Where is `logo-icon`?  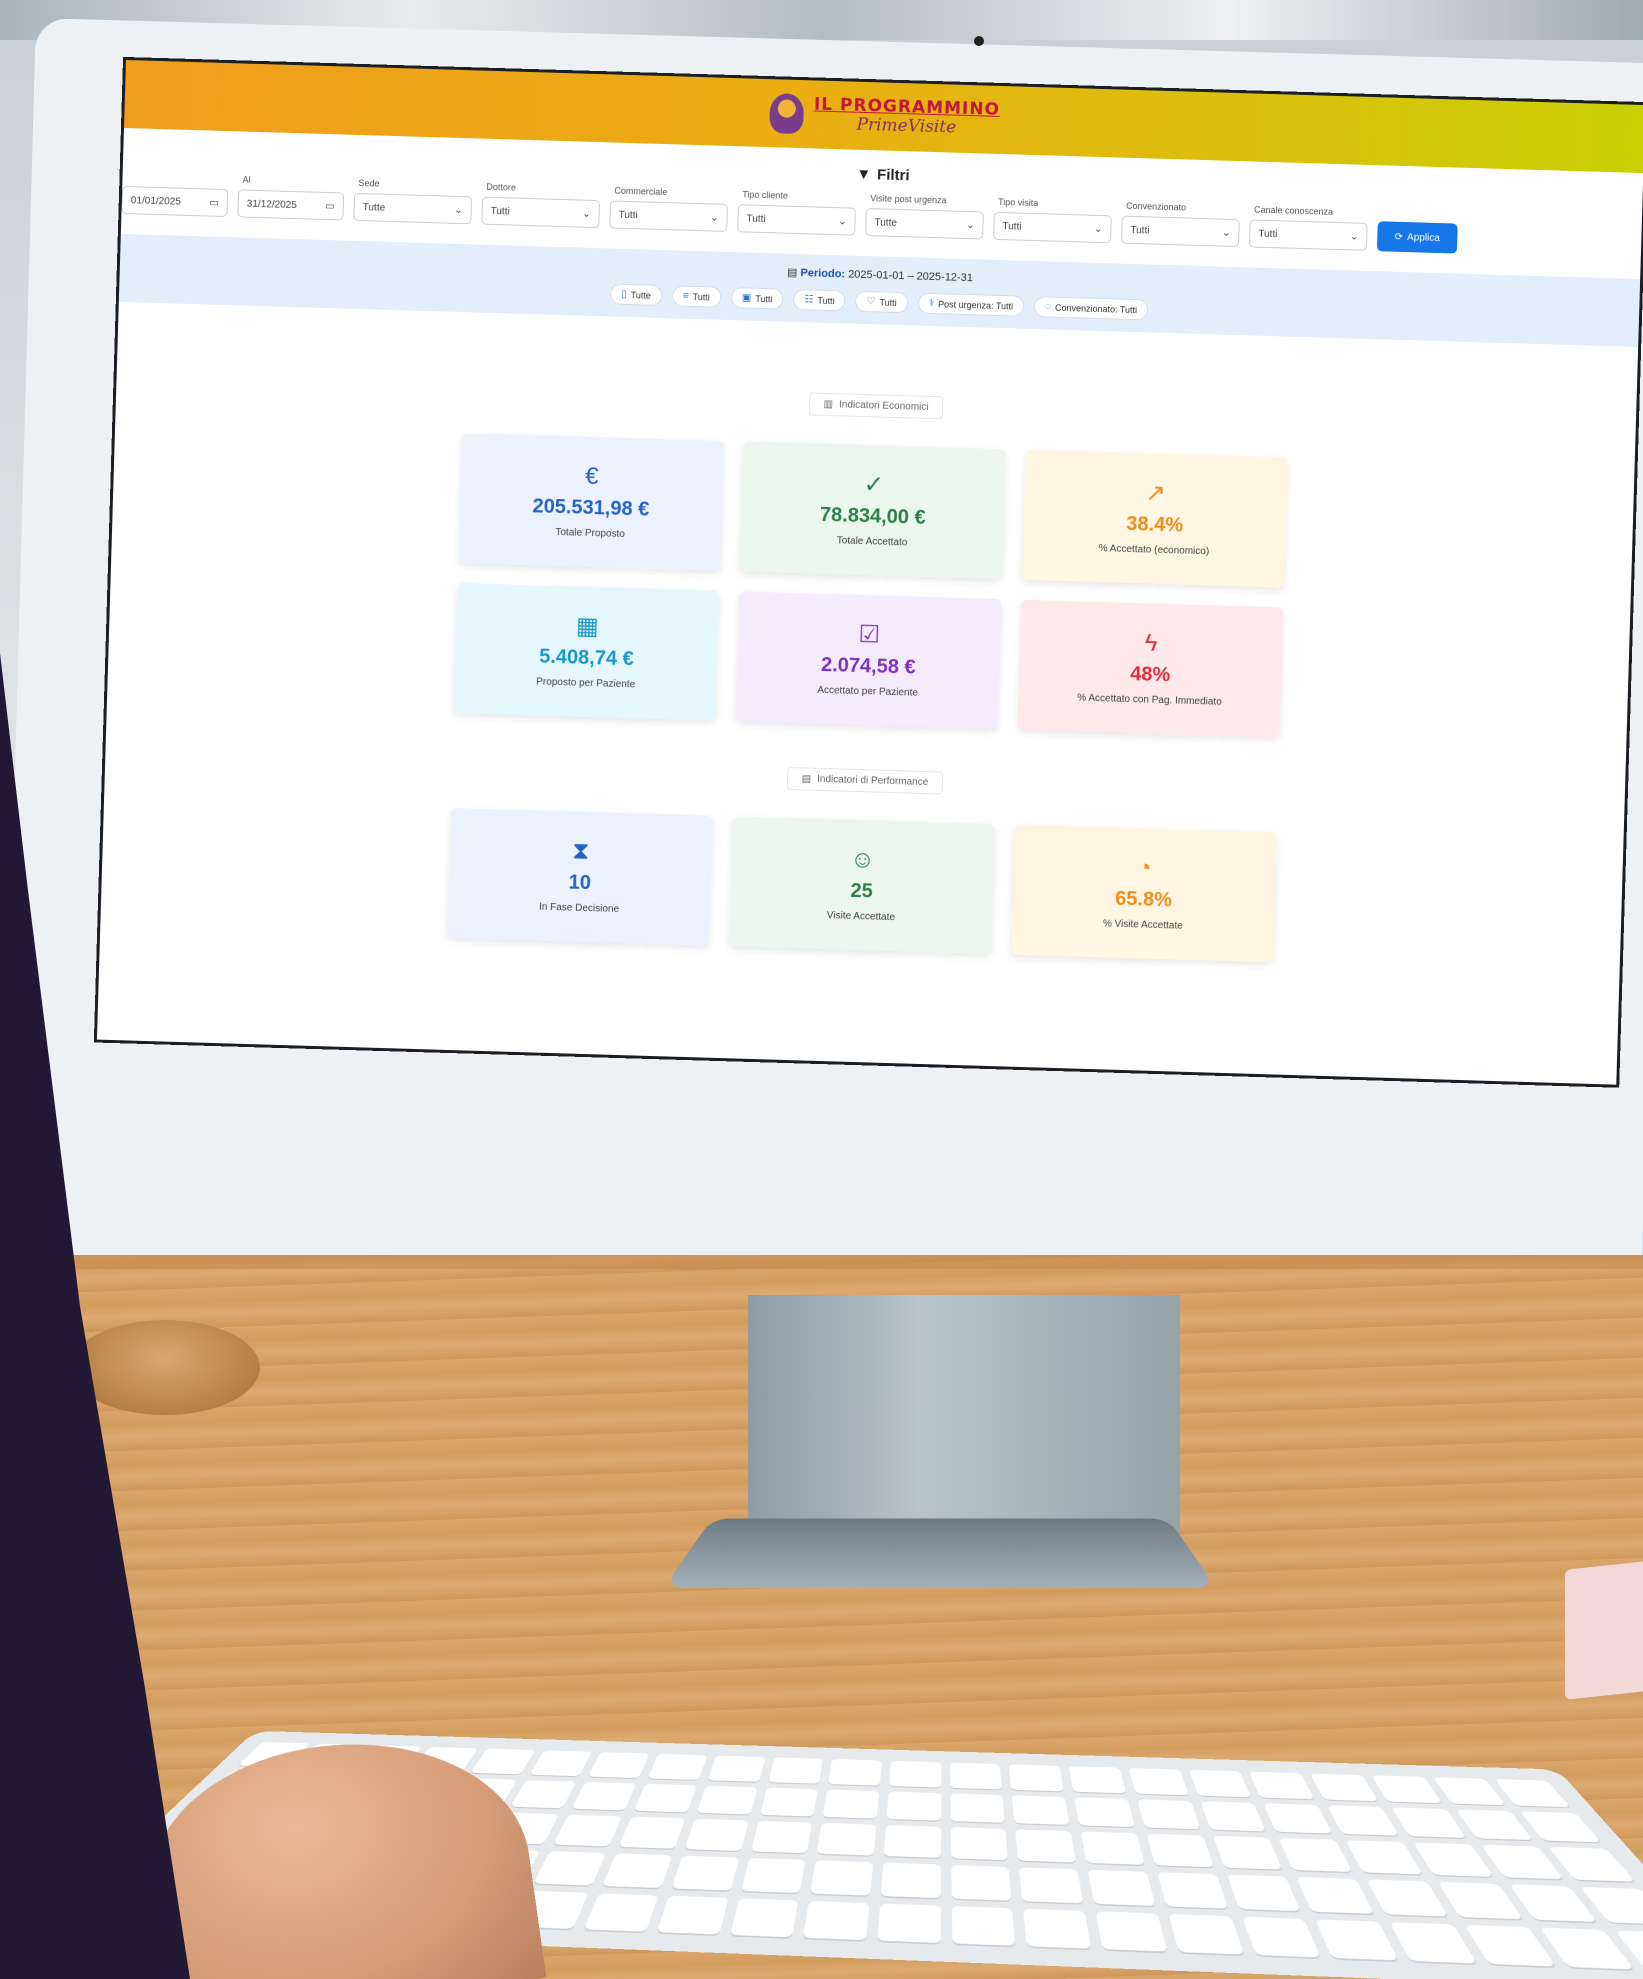 logo-icon is located at coordinates (786, 113).